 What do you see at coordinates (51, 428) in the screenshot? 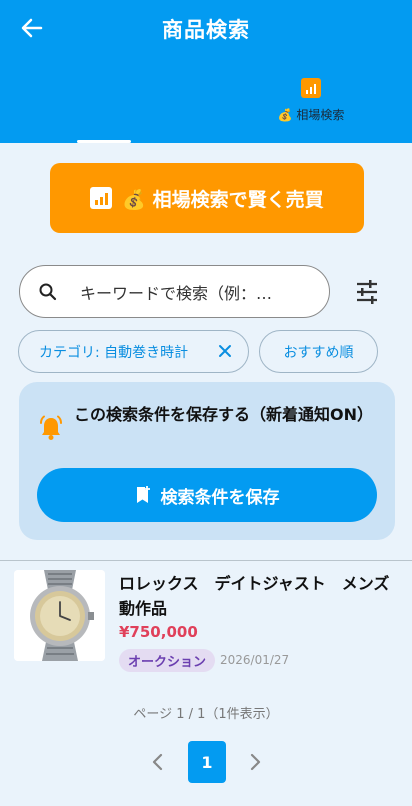
I see `bell-icon` at bounding box center [51, 428].